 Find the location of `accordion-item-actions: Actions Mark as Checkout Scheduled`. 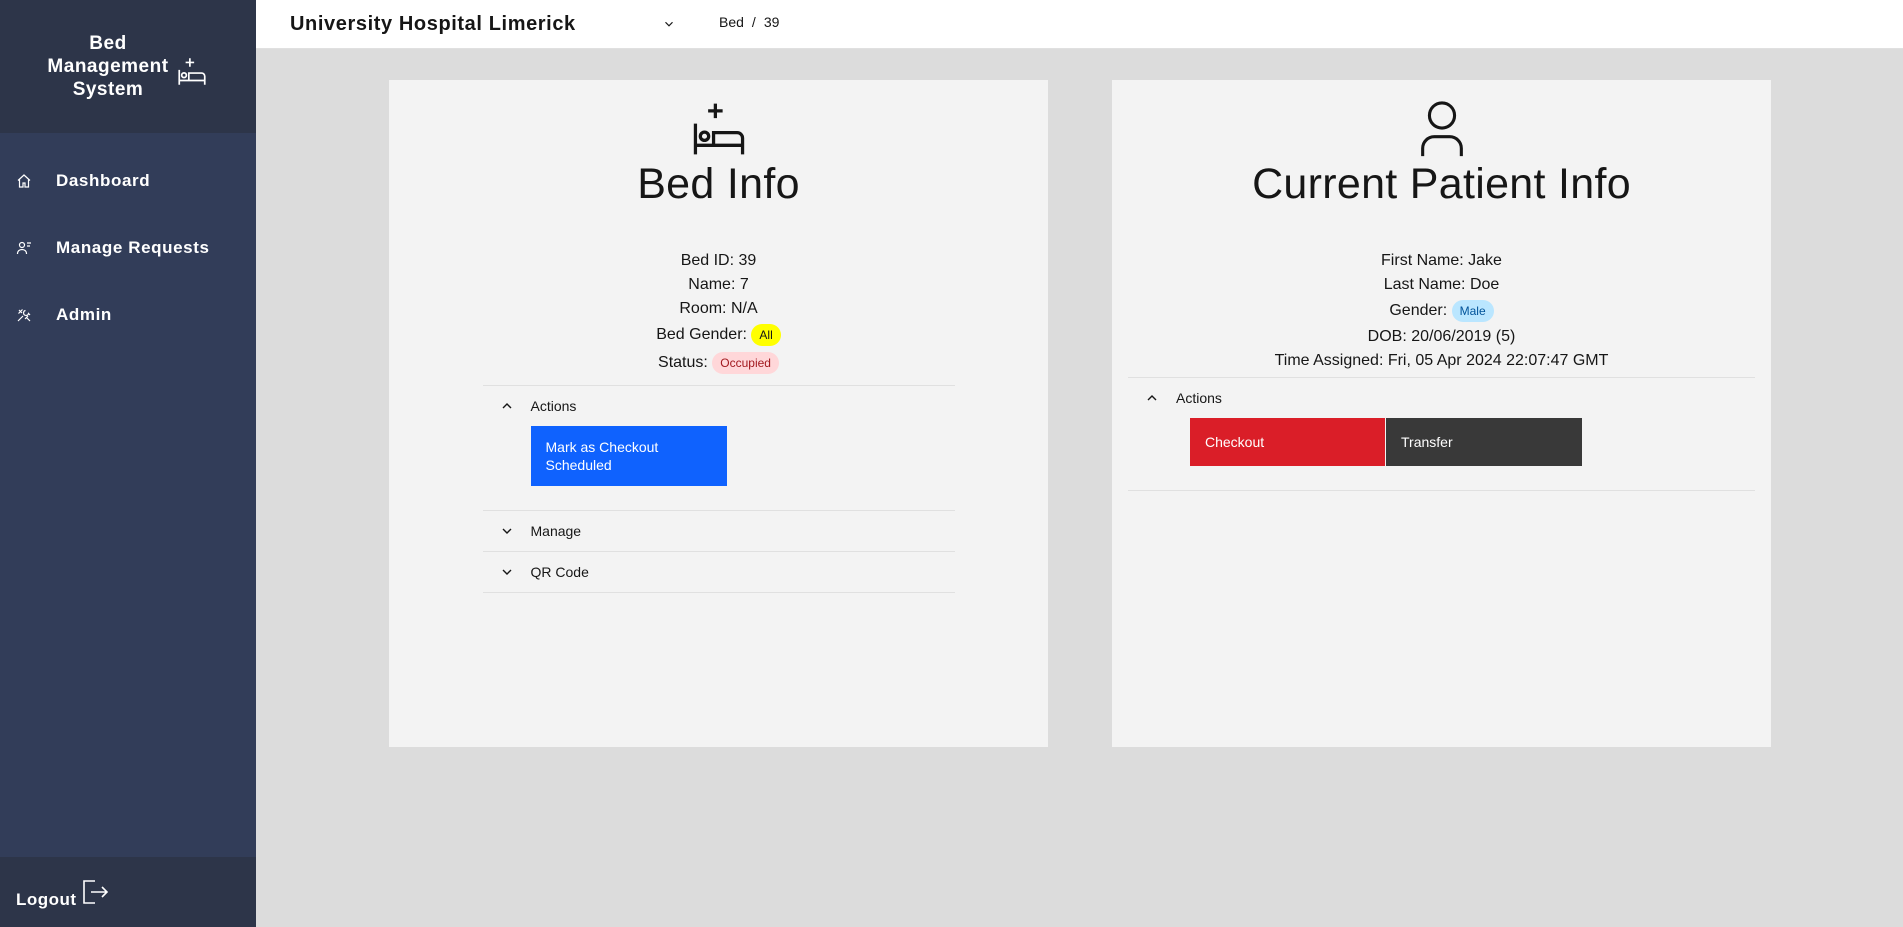

accordion-item-actions: Actions Mark as Checkout Scheduled is located at coordinates (718, 448).